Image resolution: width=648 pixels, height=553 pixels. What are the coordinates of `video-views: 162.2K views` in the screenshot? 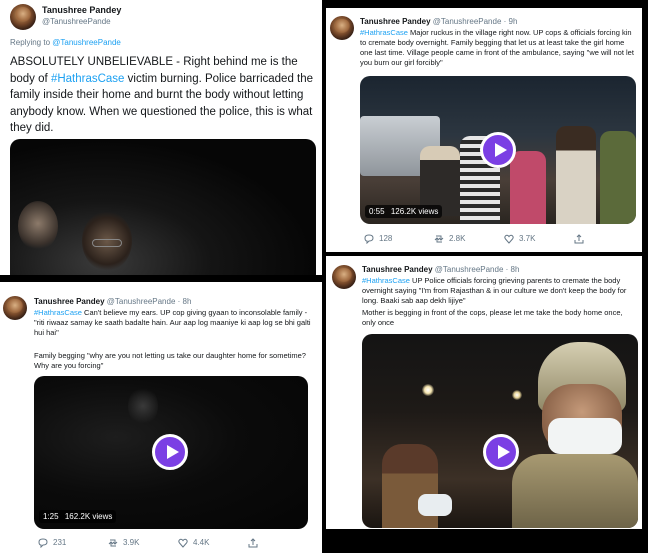 It's located at (88, 516).